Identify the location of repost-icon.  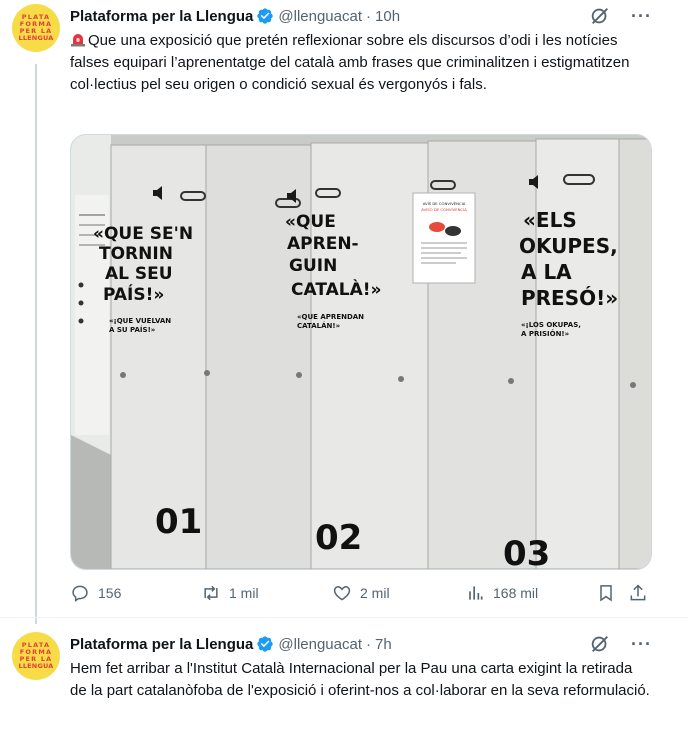
(211, 593).